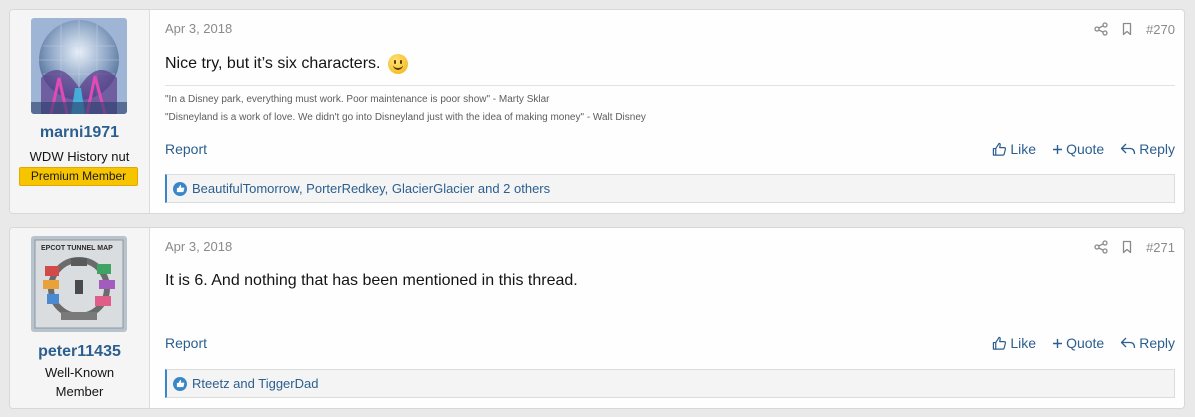  What do you see at coordinates (670, 85) in the screenshot?
I see `signature-divider` at bounding box center [670, 85].